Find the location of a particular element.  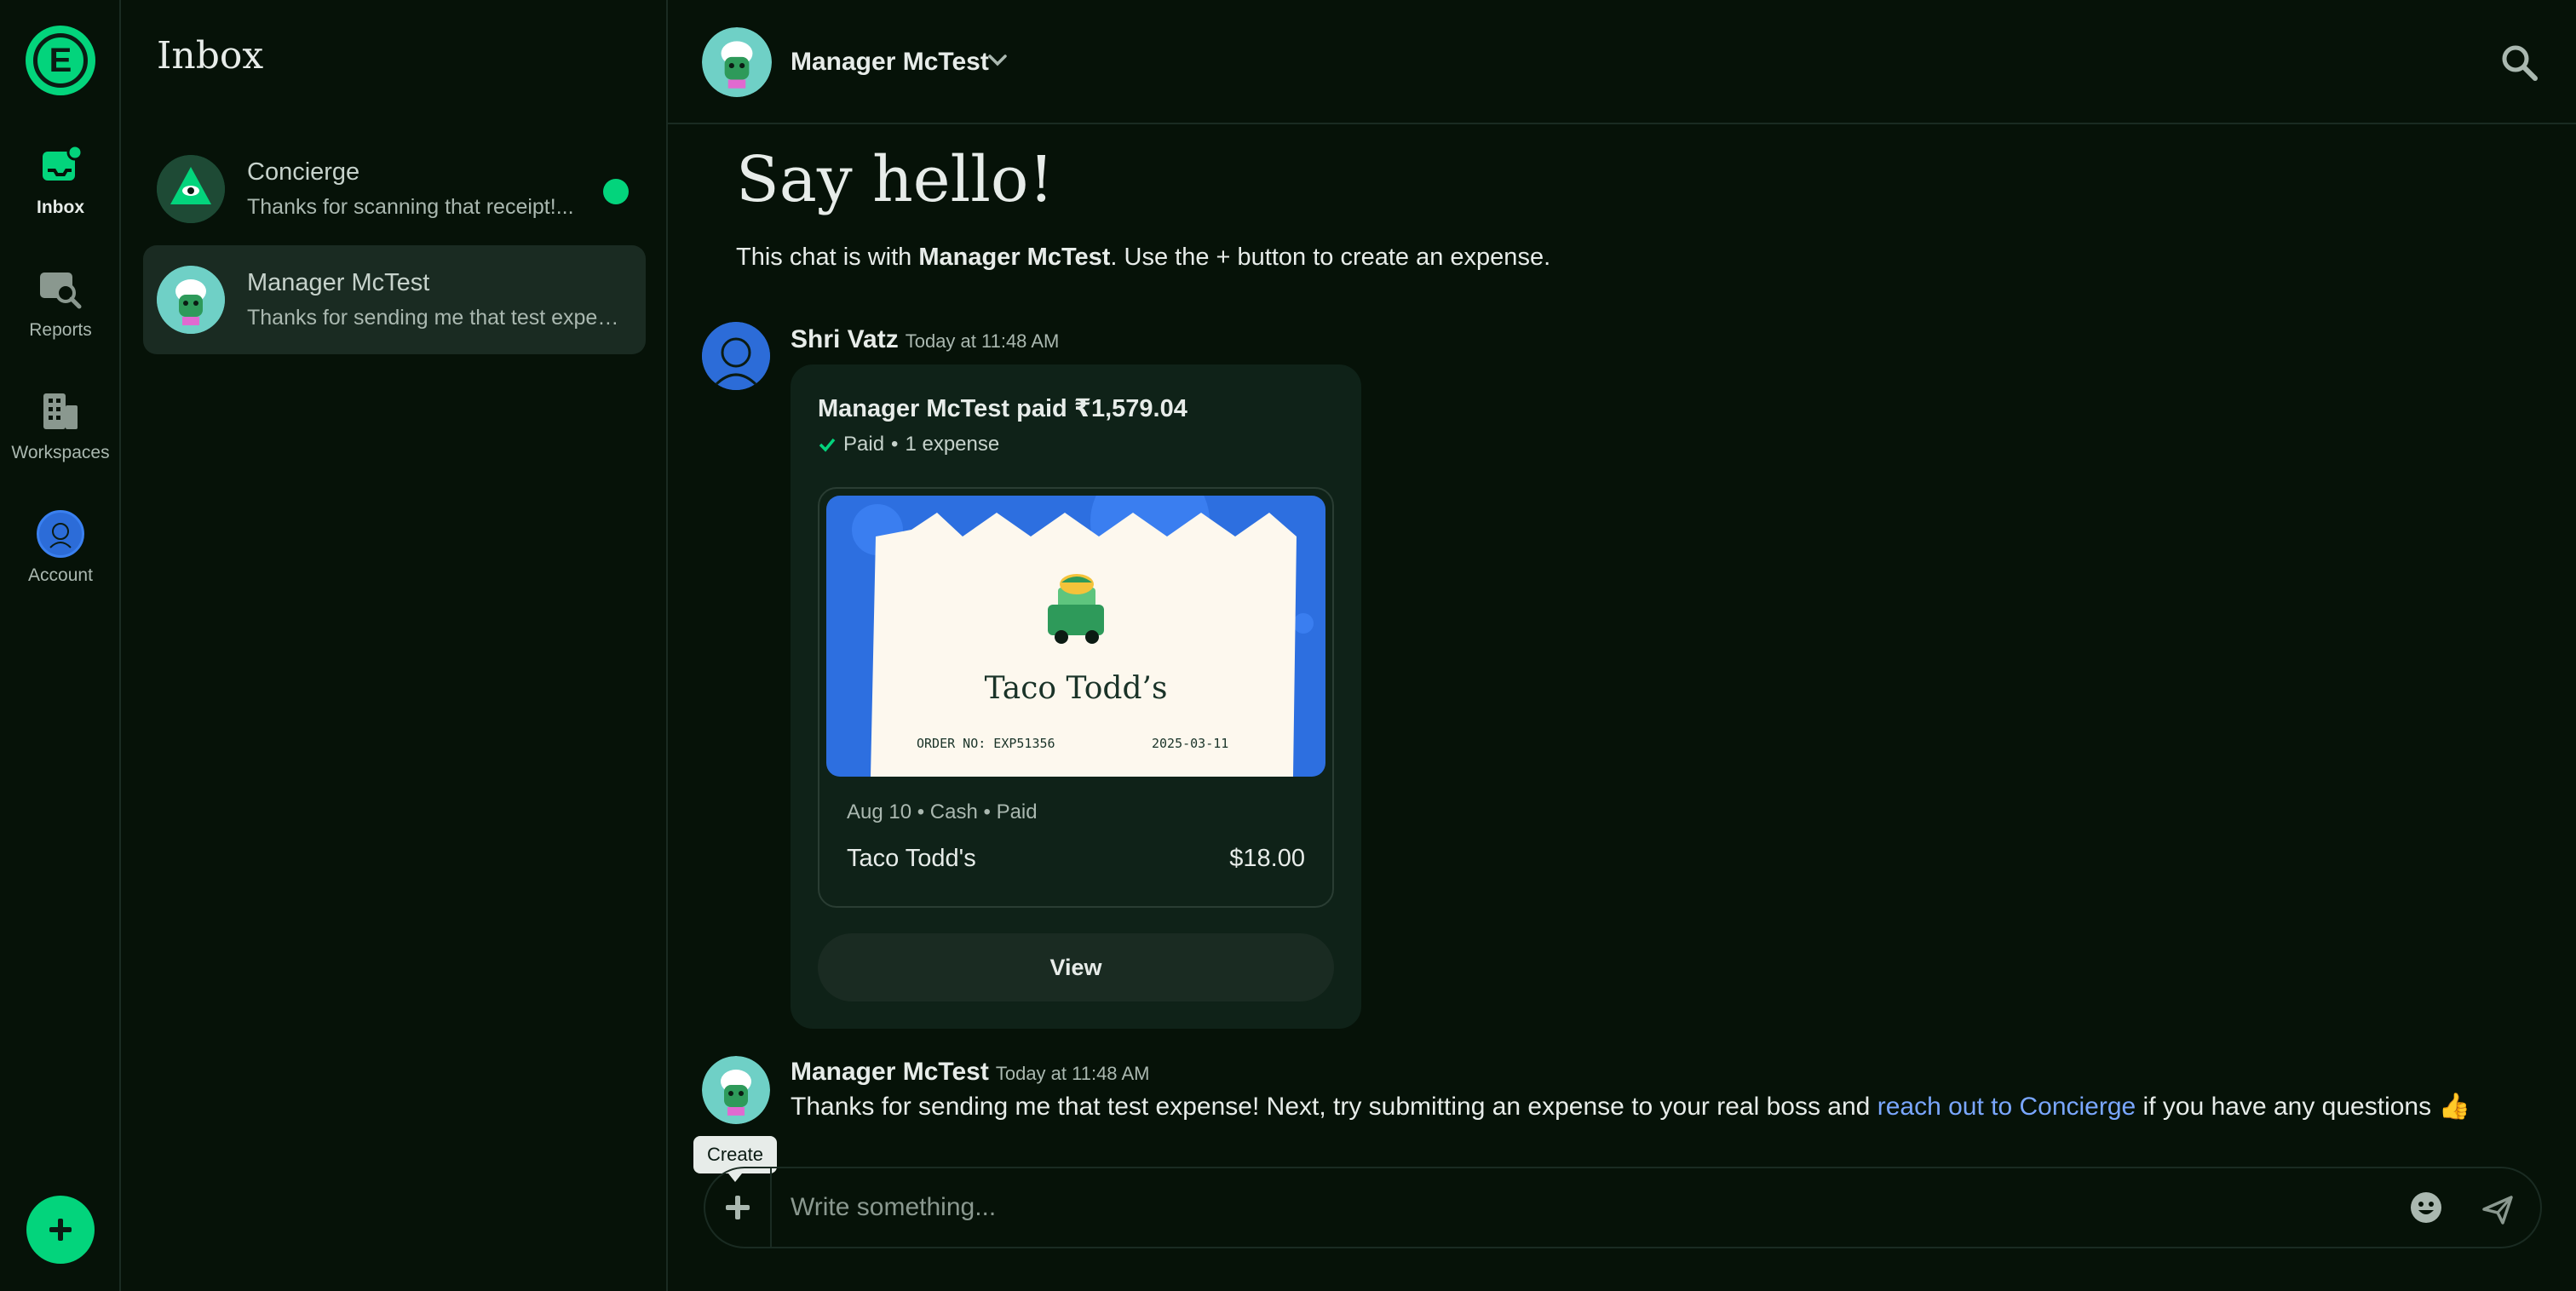

report-title: Manager McTest paid ₹1,579.04 is located at coordinates (1003, 408).